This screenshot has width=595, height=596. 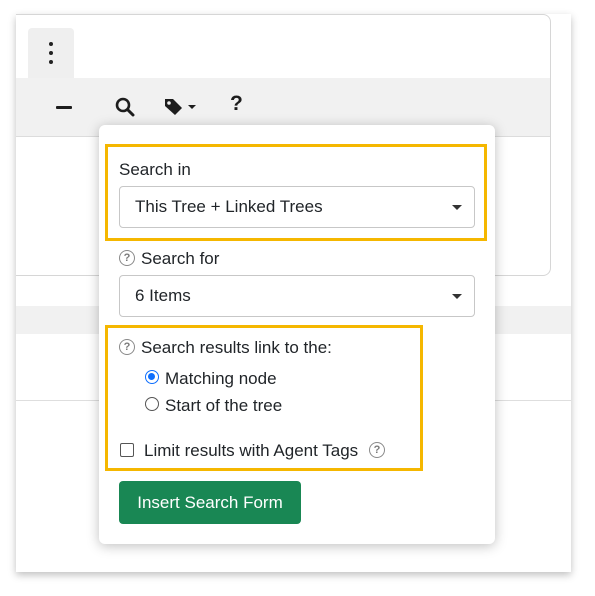 What do you see at coordinates (221, 379) in the screenshot?
I see `radio-matching-node-label: Matching node` at bounding box center [221, 379].